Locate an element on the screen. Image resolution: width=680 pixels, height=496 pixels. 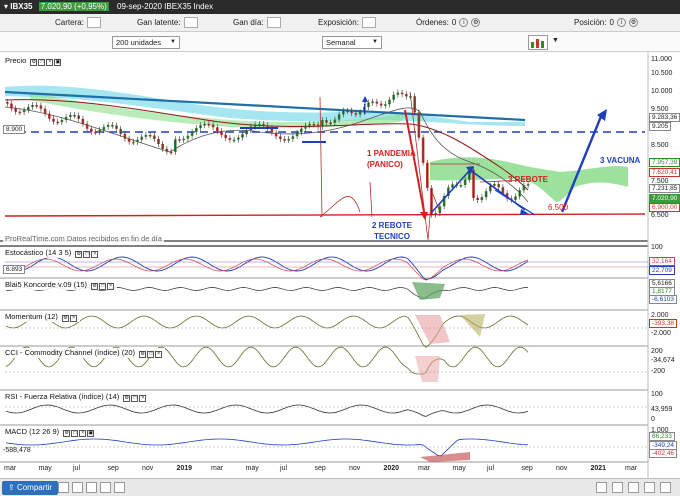
axis-pill: 66,233 is located at coordinates (662, 436).